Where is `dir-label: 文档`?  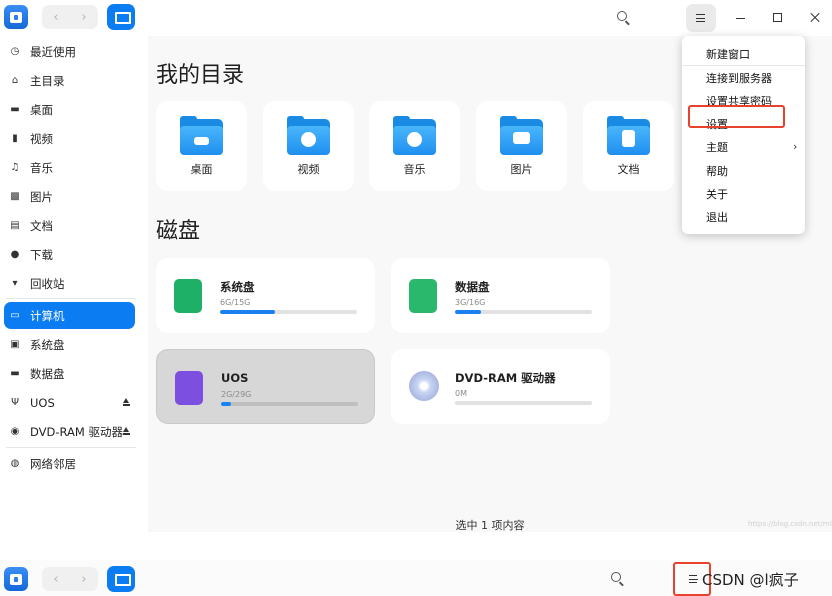 dir-label: 文档 is located at coordinates (628, 169).